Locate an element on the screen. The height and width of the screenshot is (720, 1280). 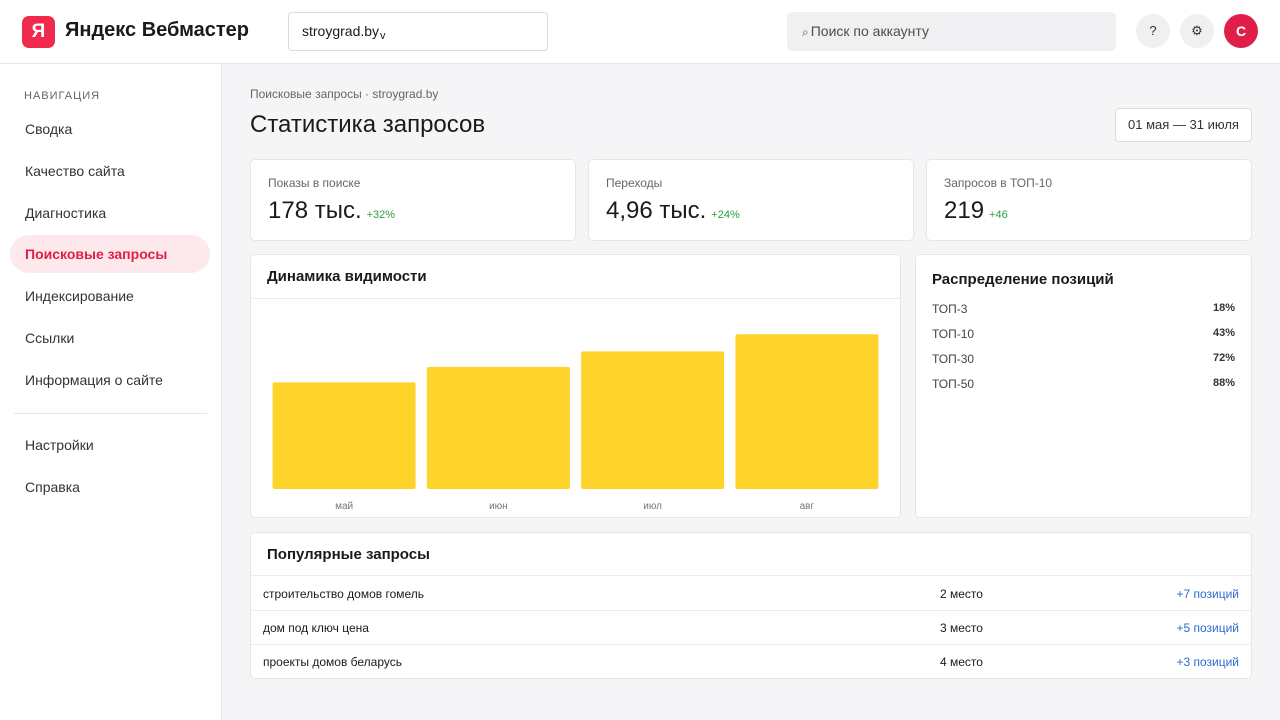
search-placeholder: Поиск по аккаунту is located at coordinates (869, 31).